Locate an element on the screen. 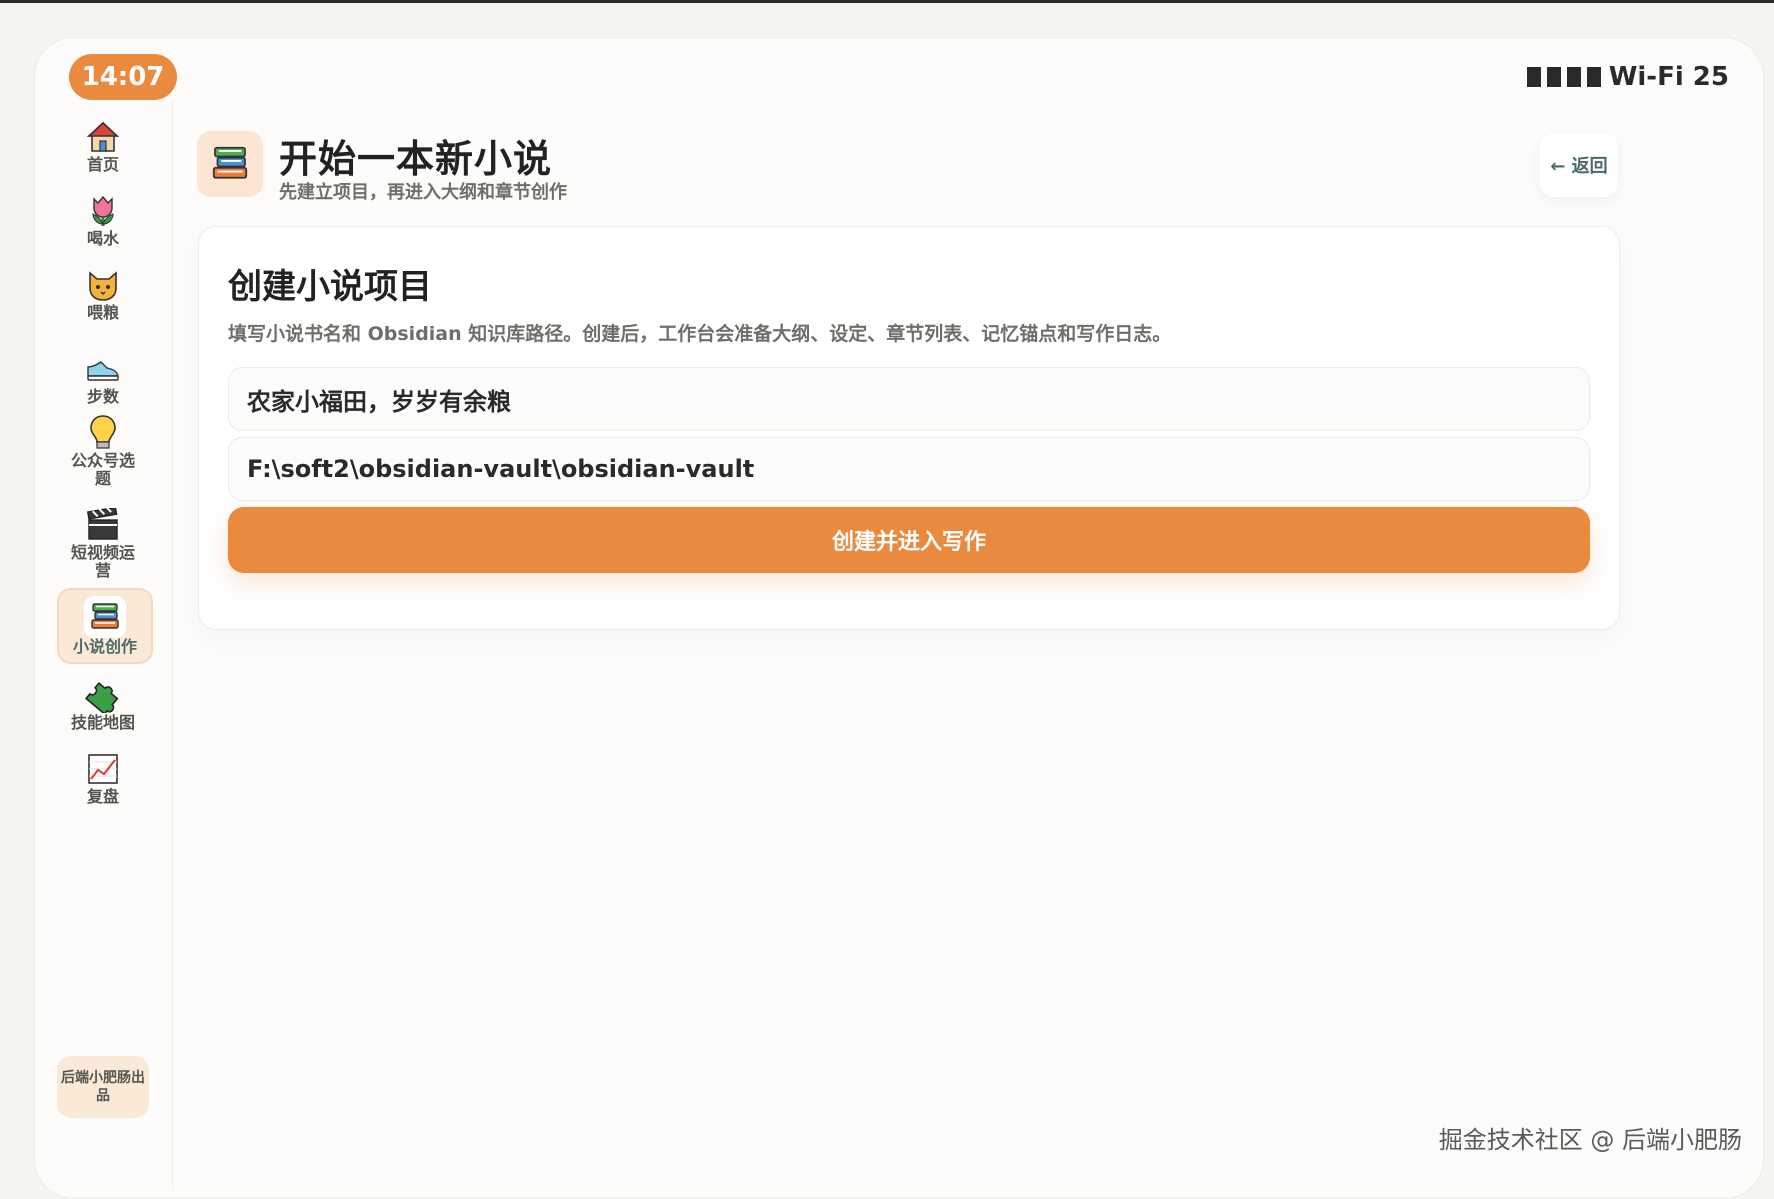  sidebar-item-label: 技能地图 is located at coordinates (102, 722).